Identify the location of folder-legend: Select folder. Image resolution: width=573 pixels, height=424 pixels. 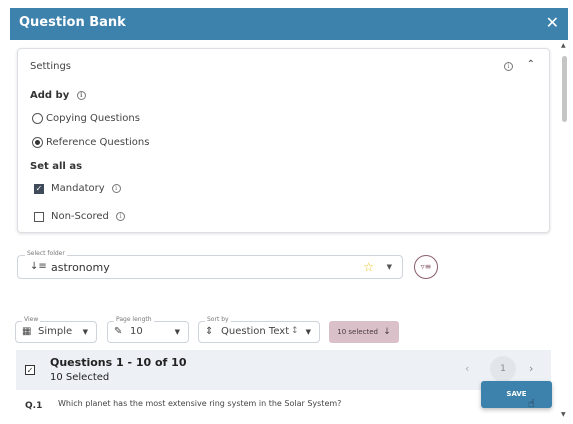
(46, 253).